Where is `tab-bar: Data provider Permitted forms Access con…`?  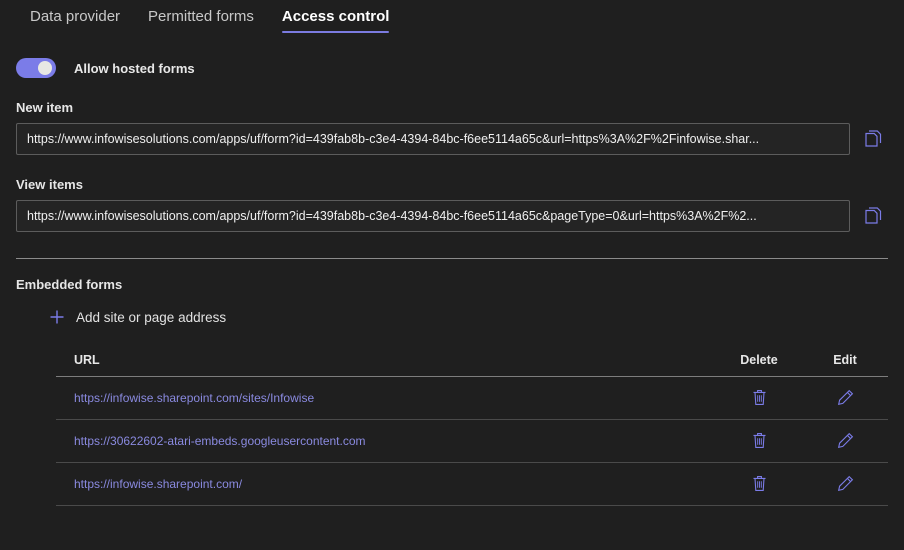 tab-bar: Data provider Permitted forms Access con… is located at coordinates (452, 20).